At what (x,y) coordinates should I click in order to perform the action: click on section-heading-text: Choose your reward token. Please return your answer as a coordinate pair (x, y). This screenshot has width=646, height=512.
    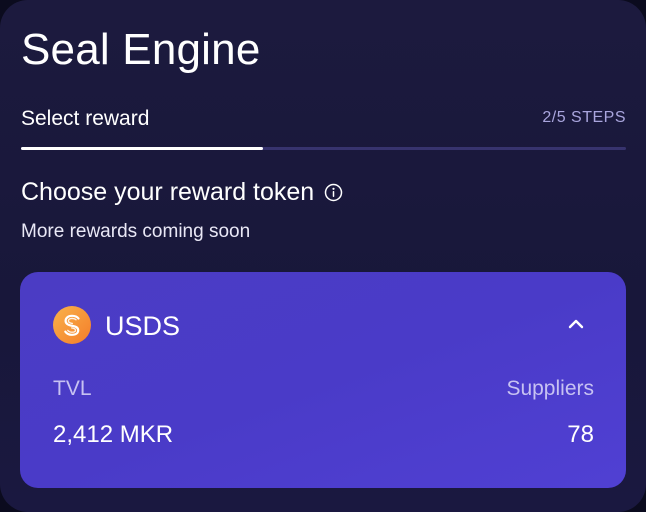
    Looking at the image, I should click on (168, 192).